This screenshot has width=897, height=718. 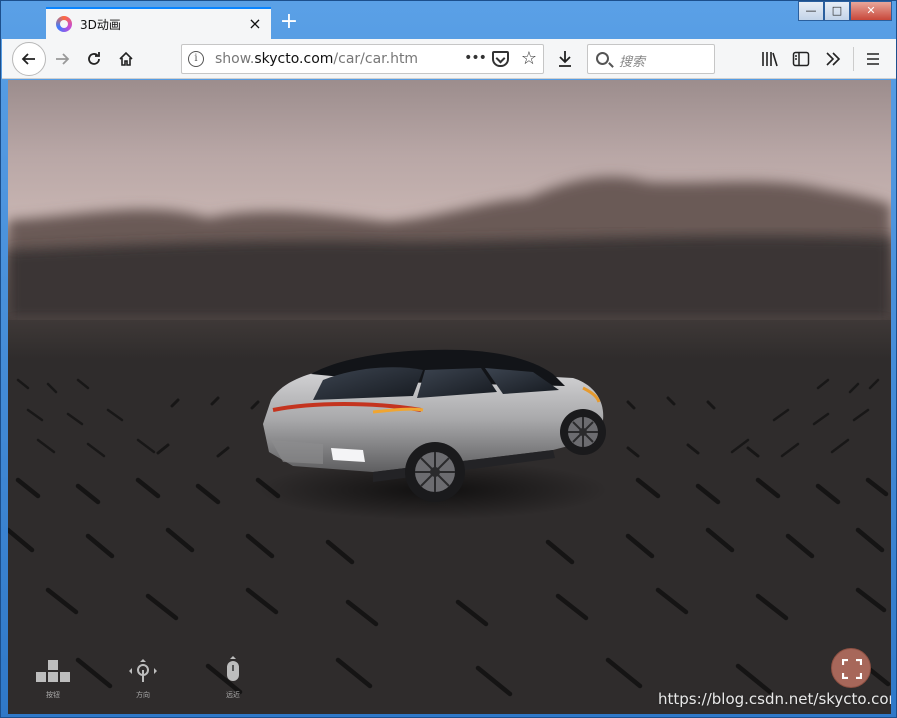 I want to click on forward-icon, so click(x=63, y=59).